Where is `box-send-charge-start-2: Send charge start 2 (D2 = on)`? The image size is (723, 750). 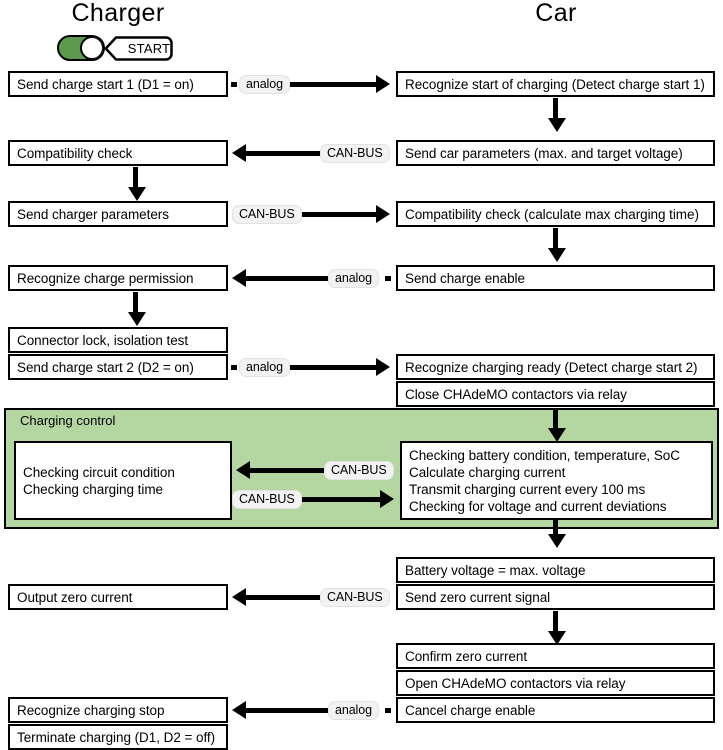
box-send-charge-start-2: Send charge start 2 (D2 = on) is located at coordinates (118, 367).